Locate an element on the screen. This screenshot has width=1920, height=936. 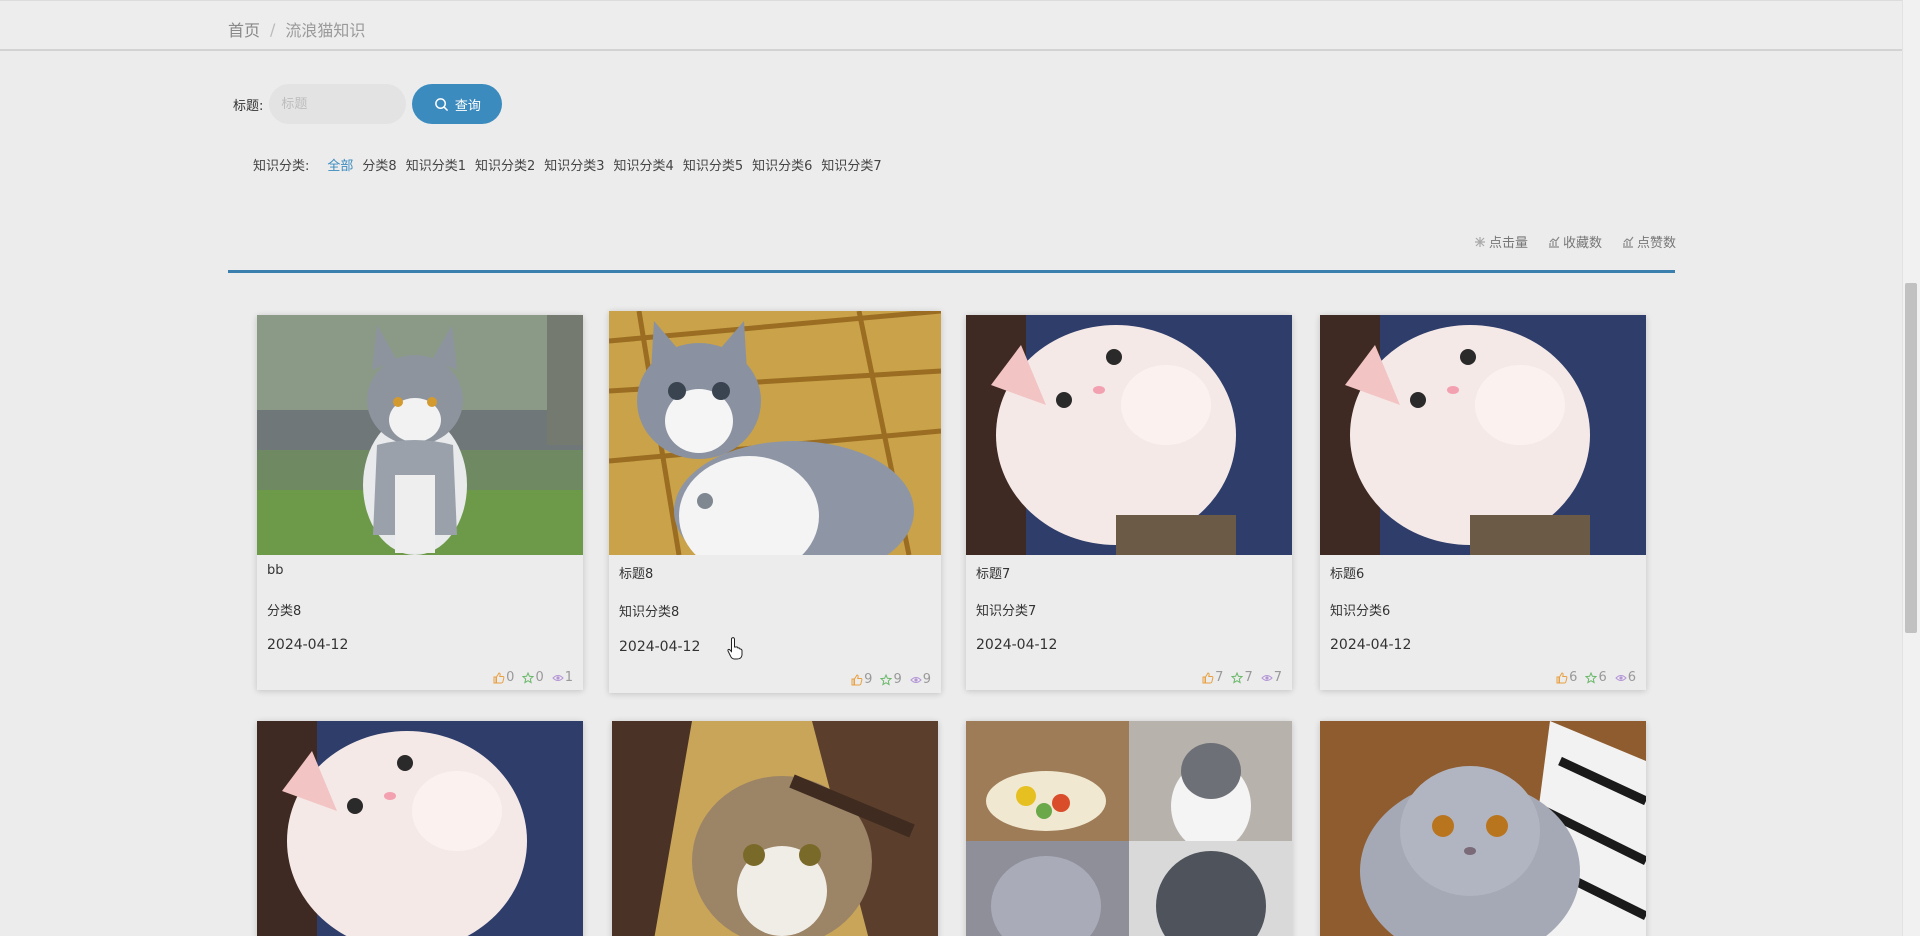
card-stats: 6 6 6 is located at coordinates (1596, 677).